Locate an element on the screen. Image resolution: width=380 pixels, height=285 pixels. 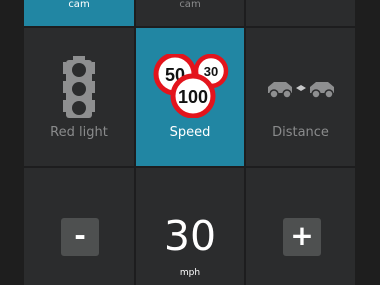
sign-100: 100 is located at coordinates (193, 97).